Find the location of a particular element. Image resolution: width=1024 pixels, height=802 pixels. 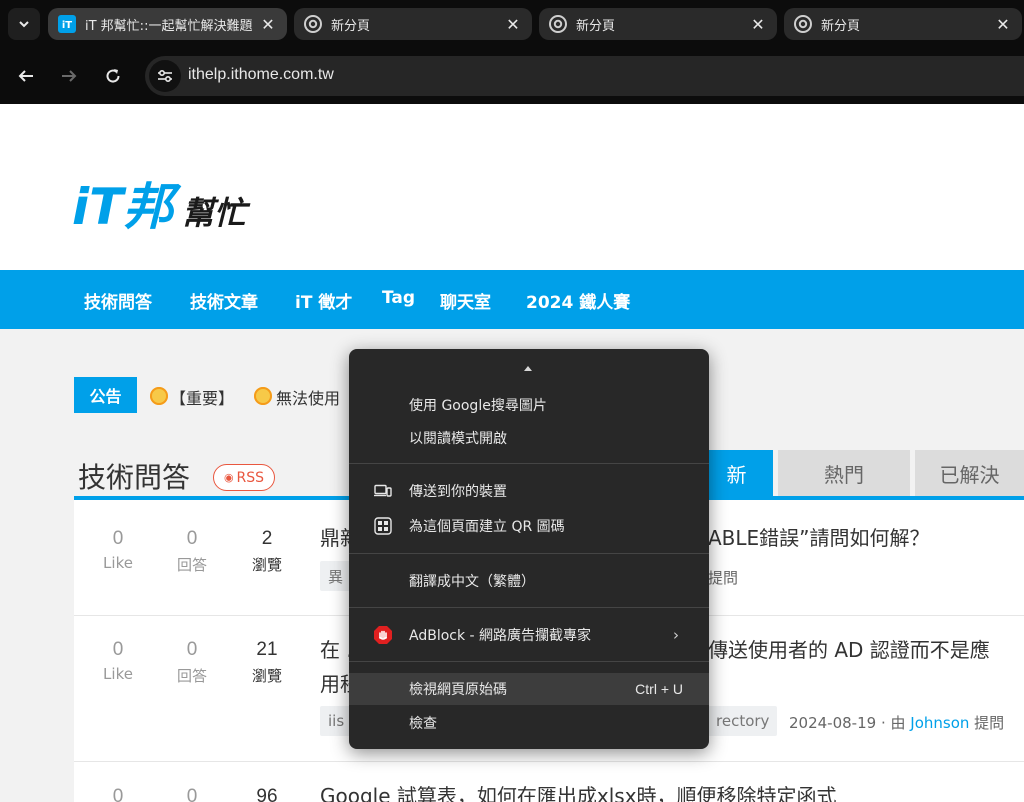

rss-label: RSS is located at coordinates (250, 477).